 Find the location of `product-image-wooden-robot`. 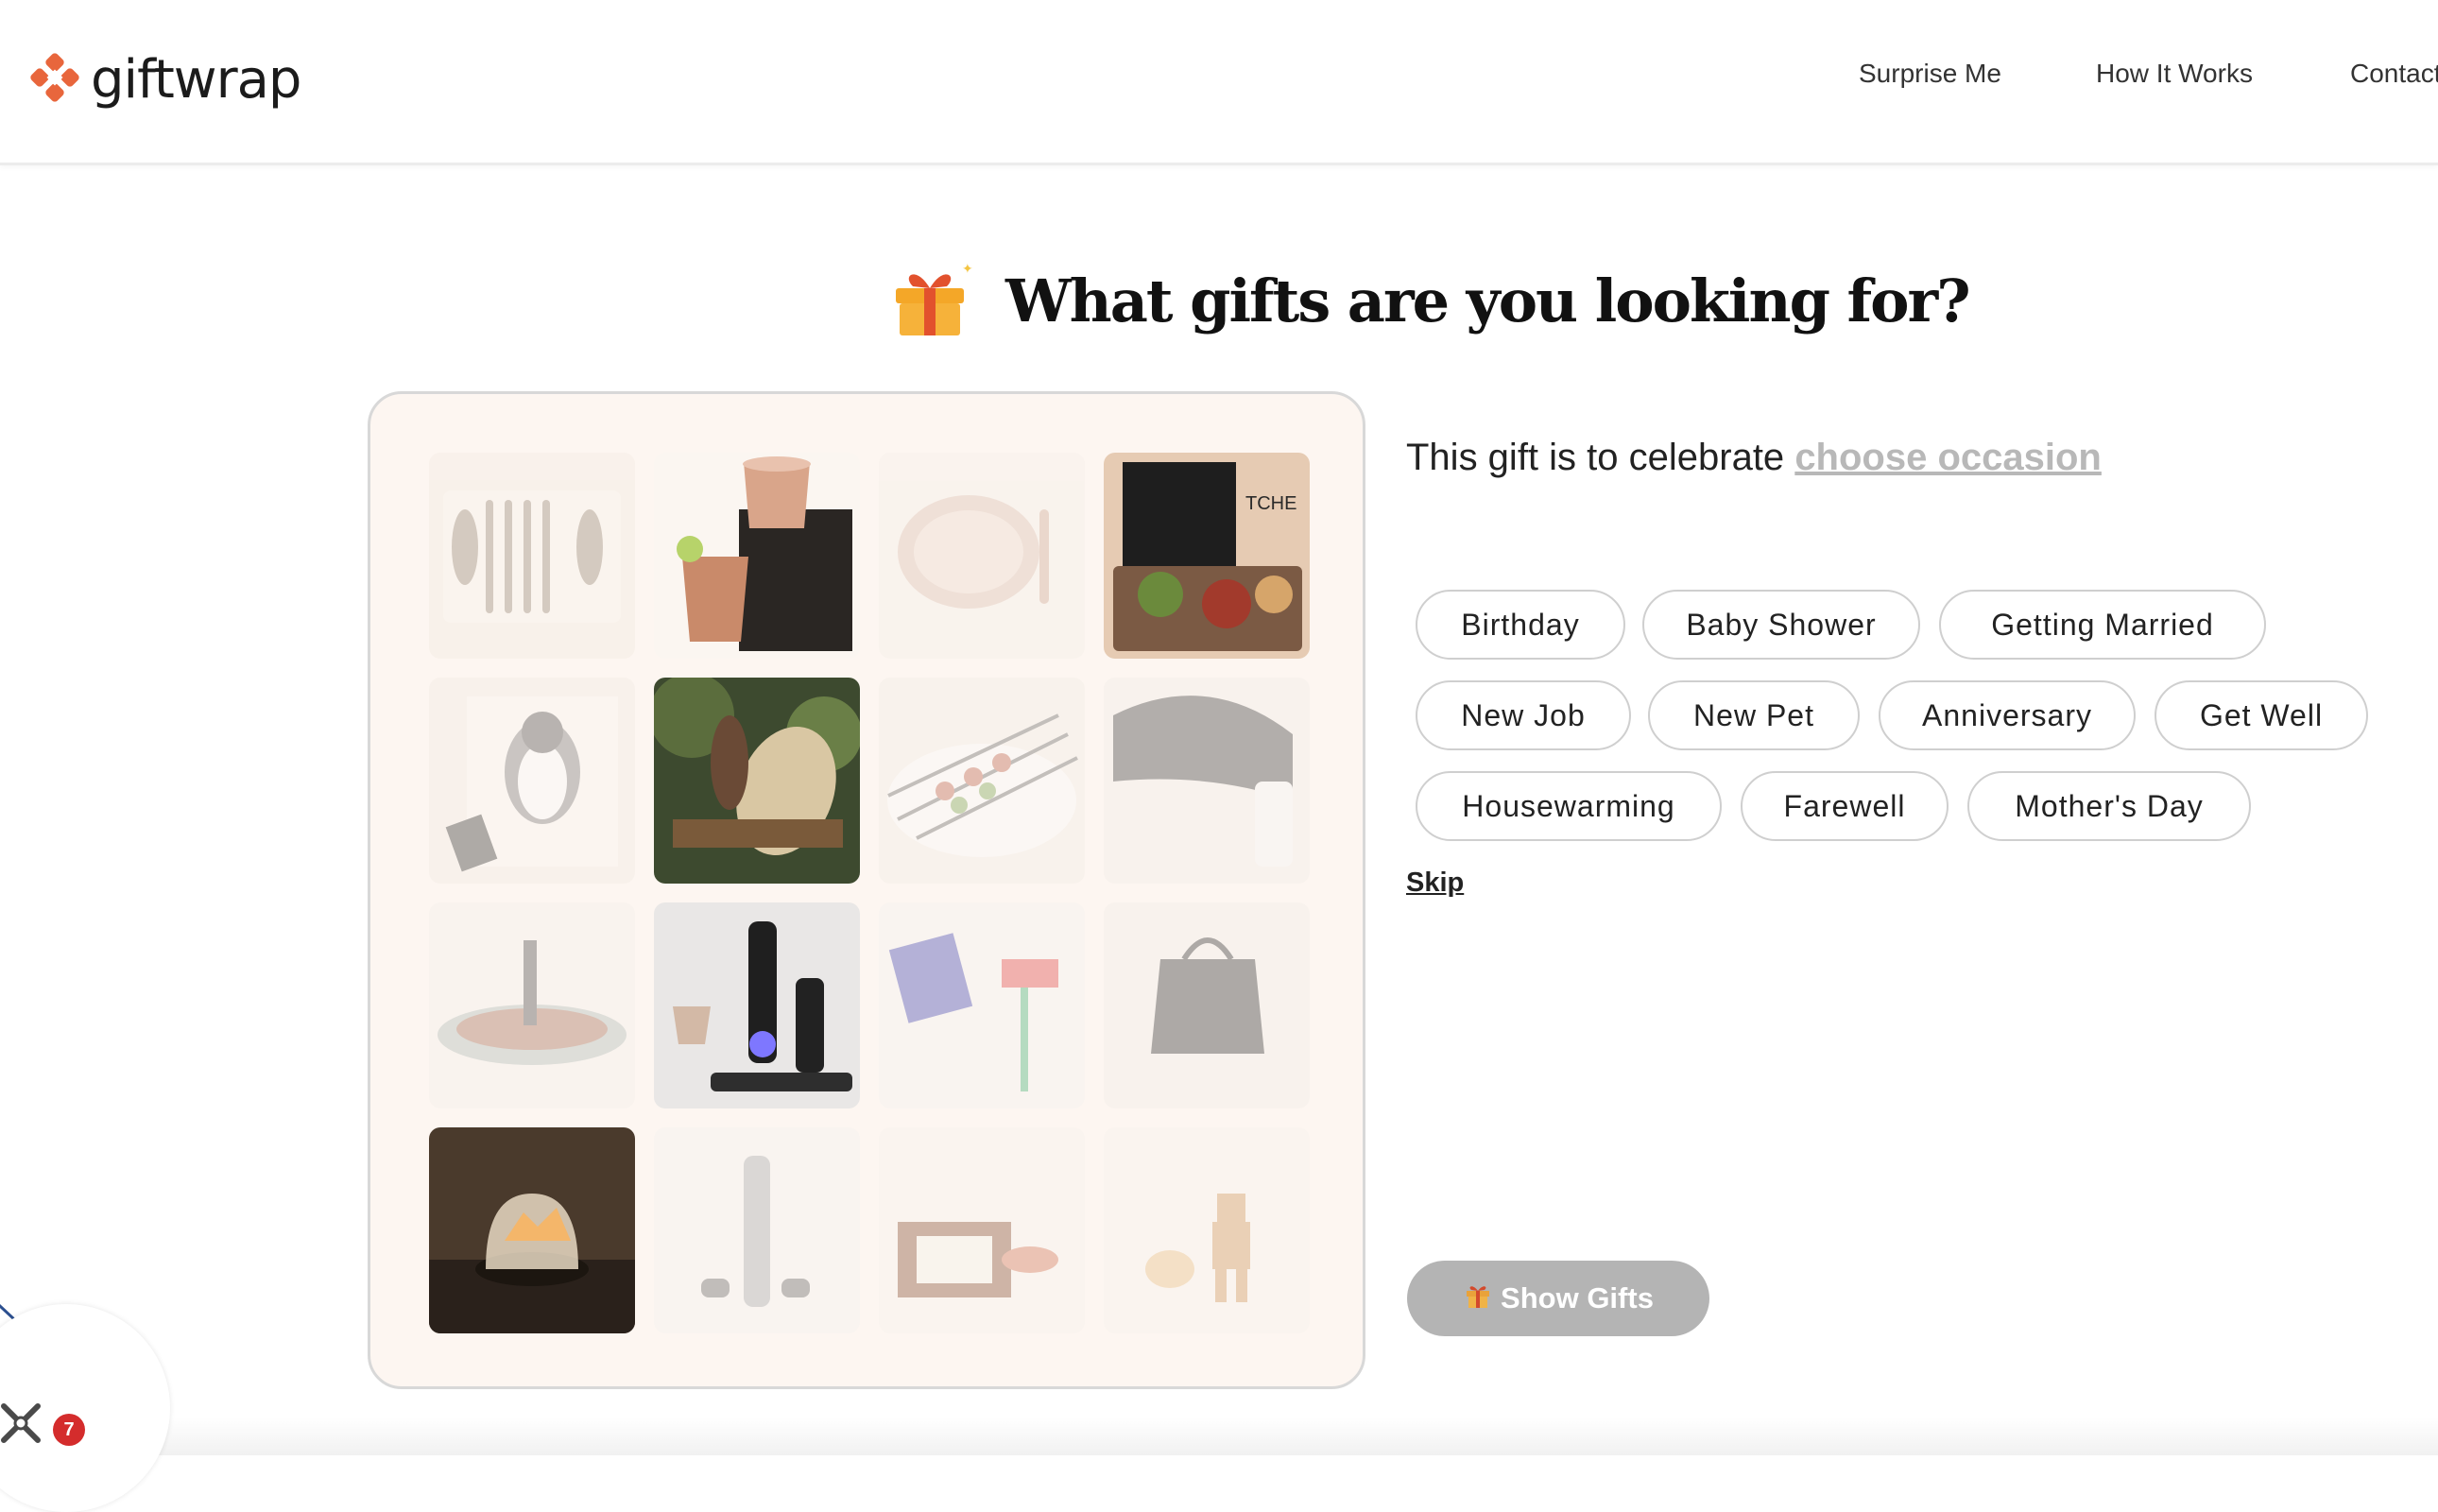

product-image-wooden-robot is located at coordinates (1207, 1230).